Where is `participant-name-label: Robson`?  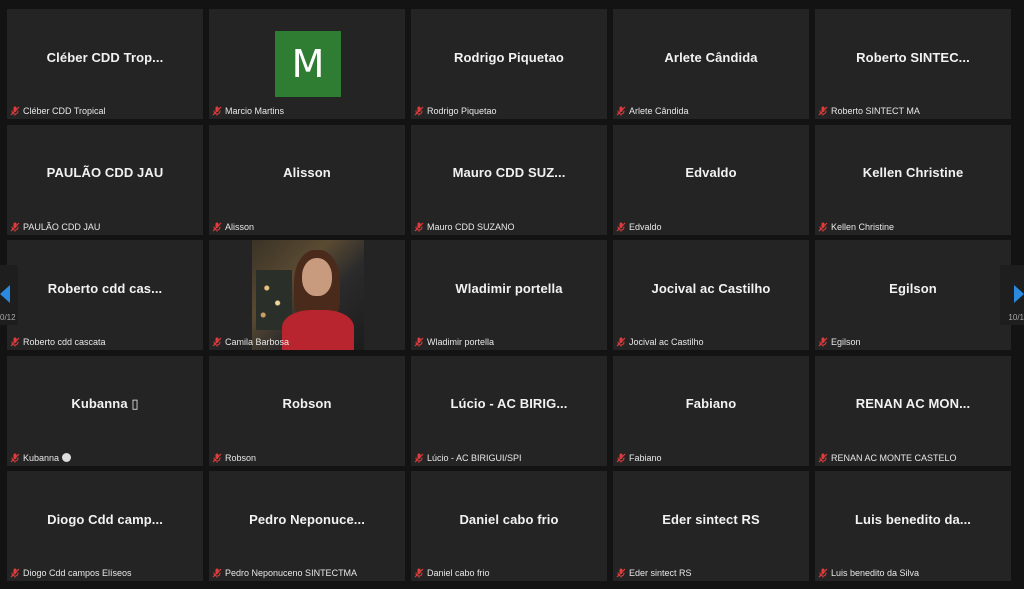 participant-name-label: Robson is located at coordinates (234, 458).